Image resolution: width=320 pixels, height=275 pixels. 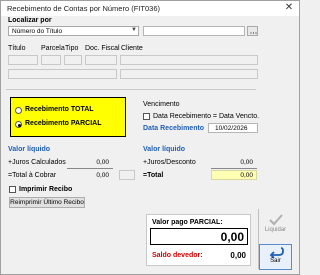 What do you see at coordinates (47, 202) in the screenshot?
I see `reprint-button: Reimprimir Último Recibo` at bounding box center [47, 202].